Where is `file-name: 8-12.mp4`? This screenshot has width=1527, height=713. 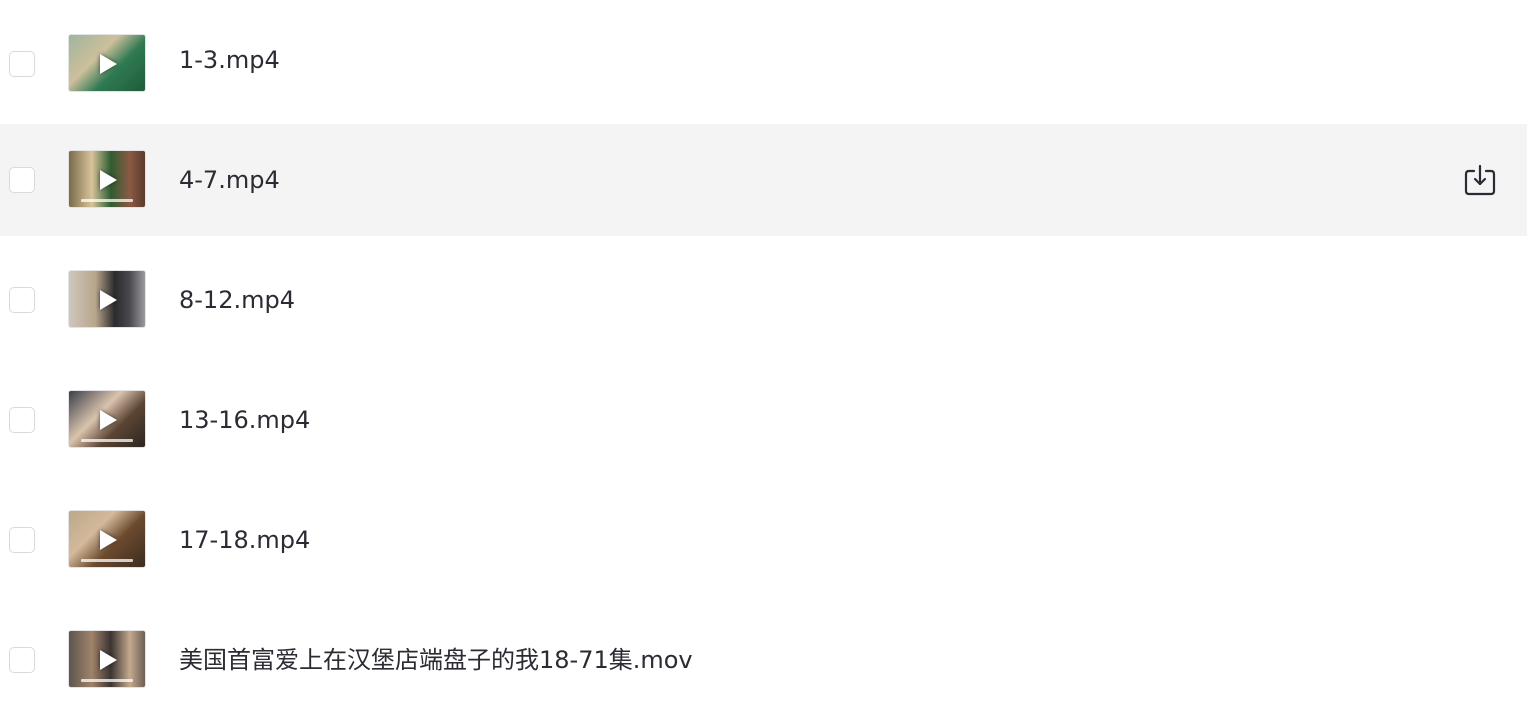
file-name: 8-12.mp4 is located at coordinates (237, 300).